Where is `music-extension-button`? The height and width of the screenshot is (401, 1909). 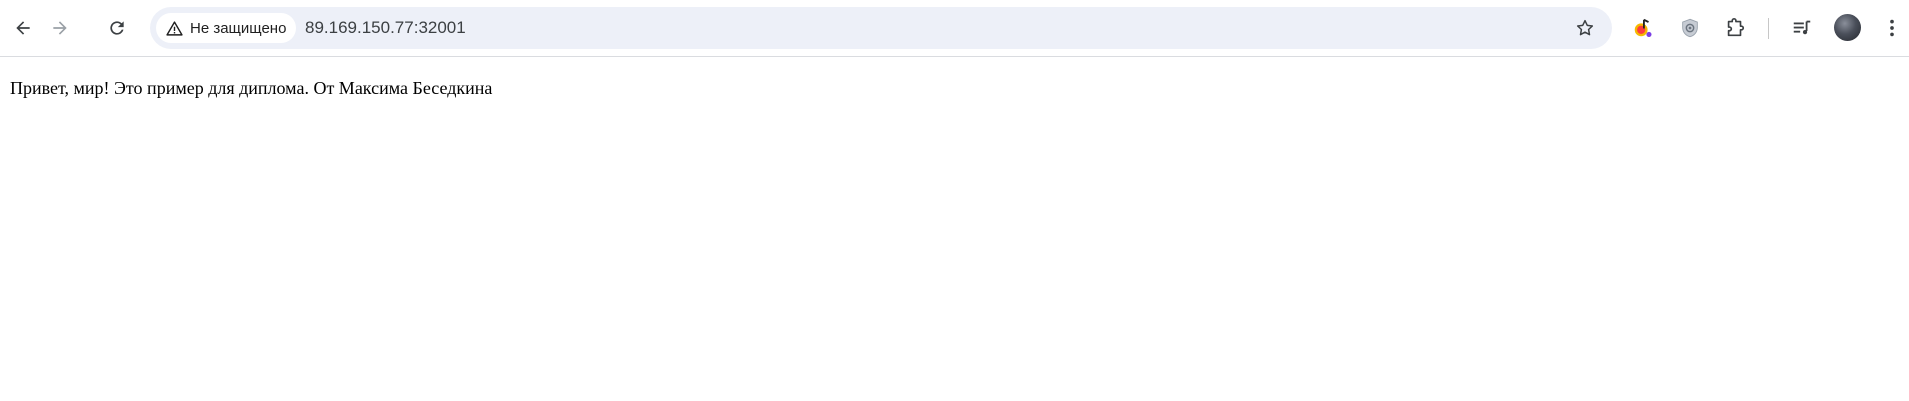
music-extension-button is located at coordinates (1643, 28).